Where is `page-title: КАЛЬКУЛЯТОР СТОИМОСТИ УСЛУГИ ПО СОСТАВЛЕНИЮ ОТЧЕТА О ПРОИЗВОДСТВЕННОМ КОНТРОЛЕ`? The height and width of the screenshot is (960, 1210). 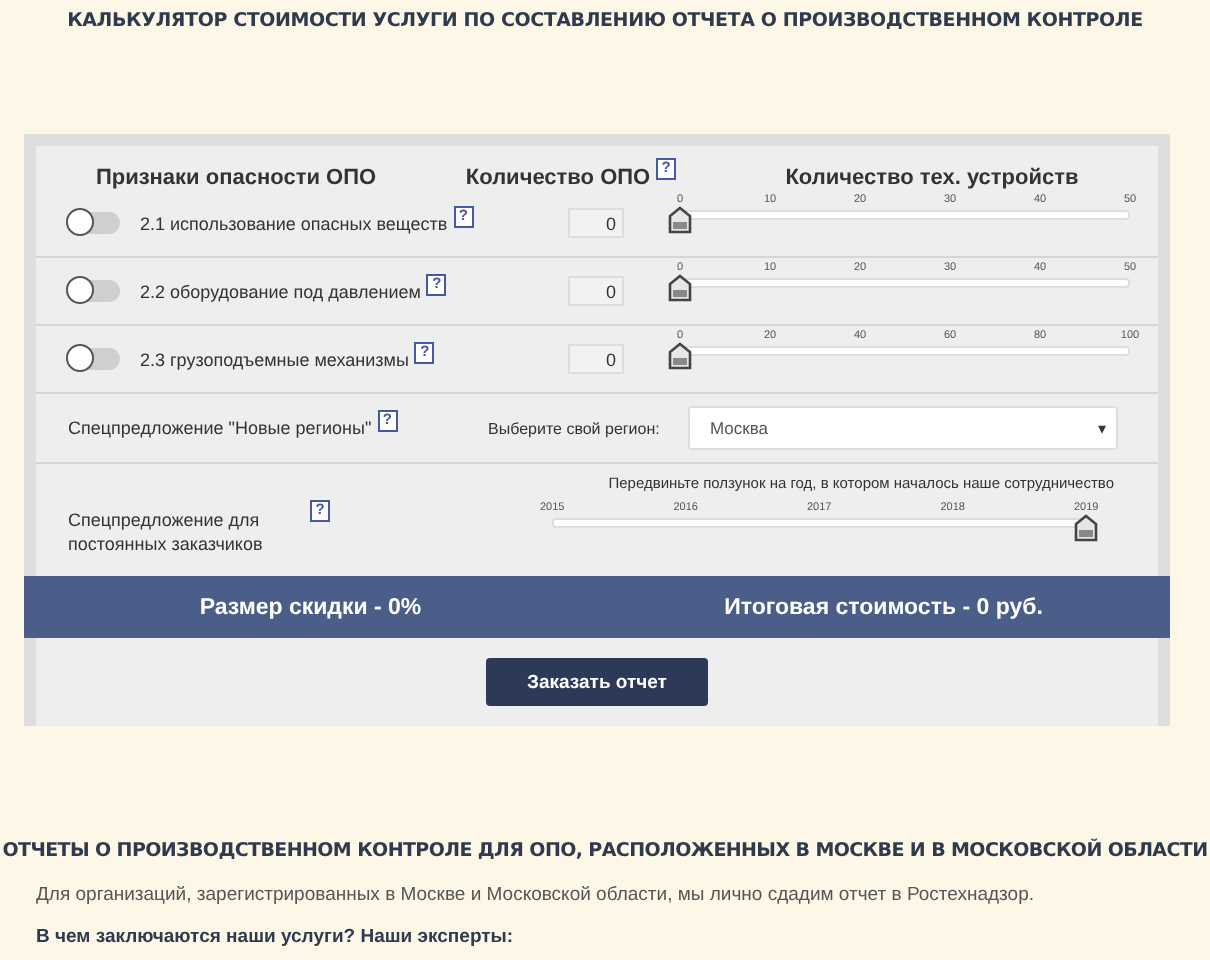 page-title: КАЛЬКУЛЯТОР СТОИМОСТИ УСЛУГИ ПО СОСТАВЛЕНИЮ ОТЧЕТА О ПРОИЗВОДСТВЕННОМ КОНТРОЛЕ is located at coordinates (605, 22).